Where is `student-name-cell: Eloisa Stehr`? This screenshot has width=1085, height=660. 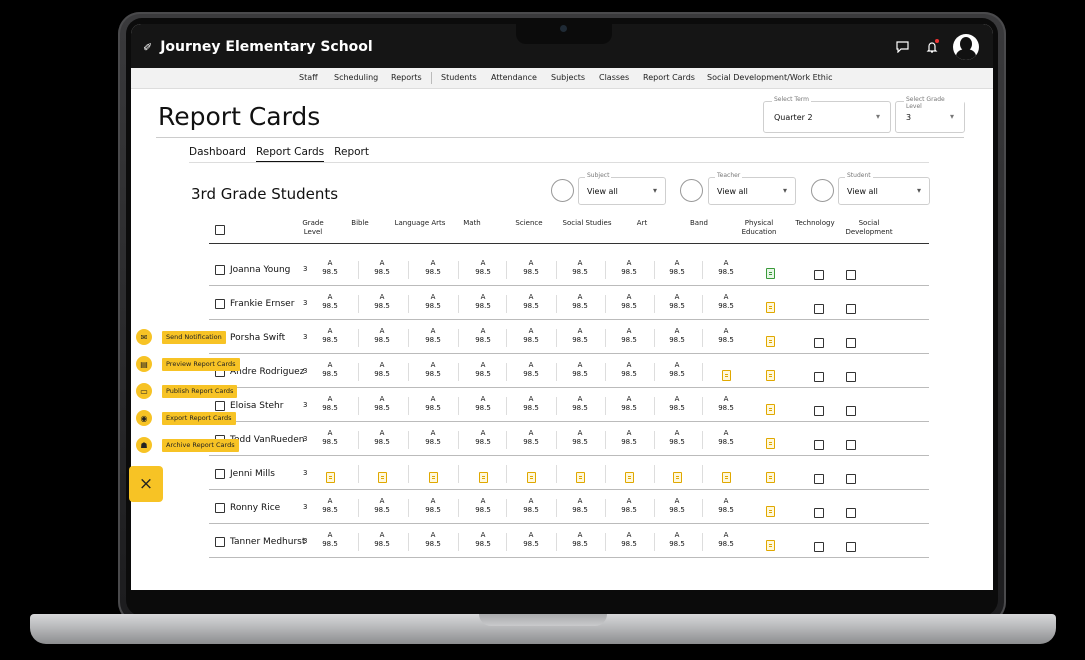 student-name-cell: Eloisa Stehr is located at coordinates (249, 406).